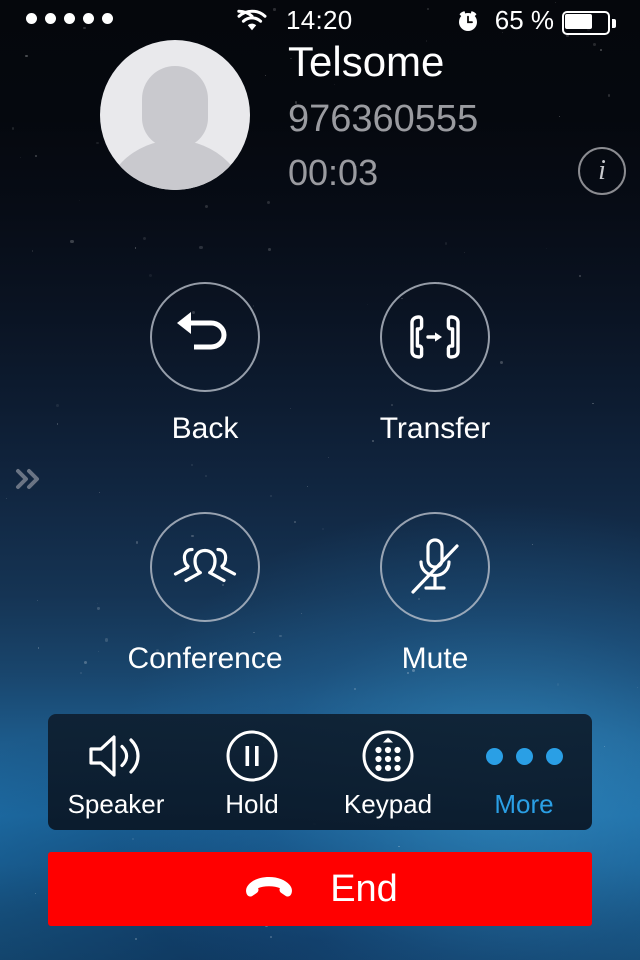 Image resolution: width=640 pixels, height=960 pixels. What do you see at coordinates (252, 756) in the screenshot?
I see `pause-circle-icon` at bounding box center [252, 756].